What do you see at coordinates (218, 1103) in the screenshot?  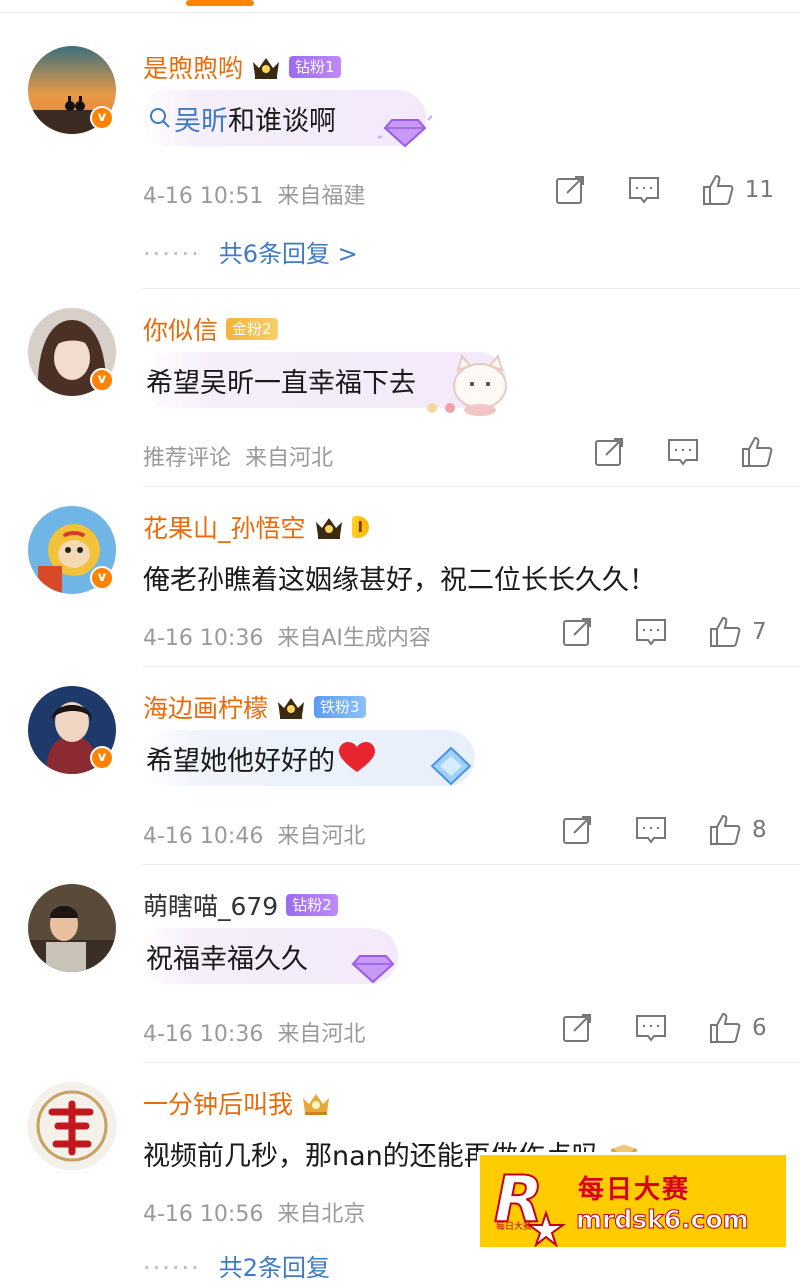 I see `username: 一分钟后叫我` at bounding box center [218, 1103].